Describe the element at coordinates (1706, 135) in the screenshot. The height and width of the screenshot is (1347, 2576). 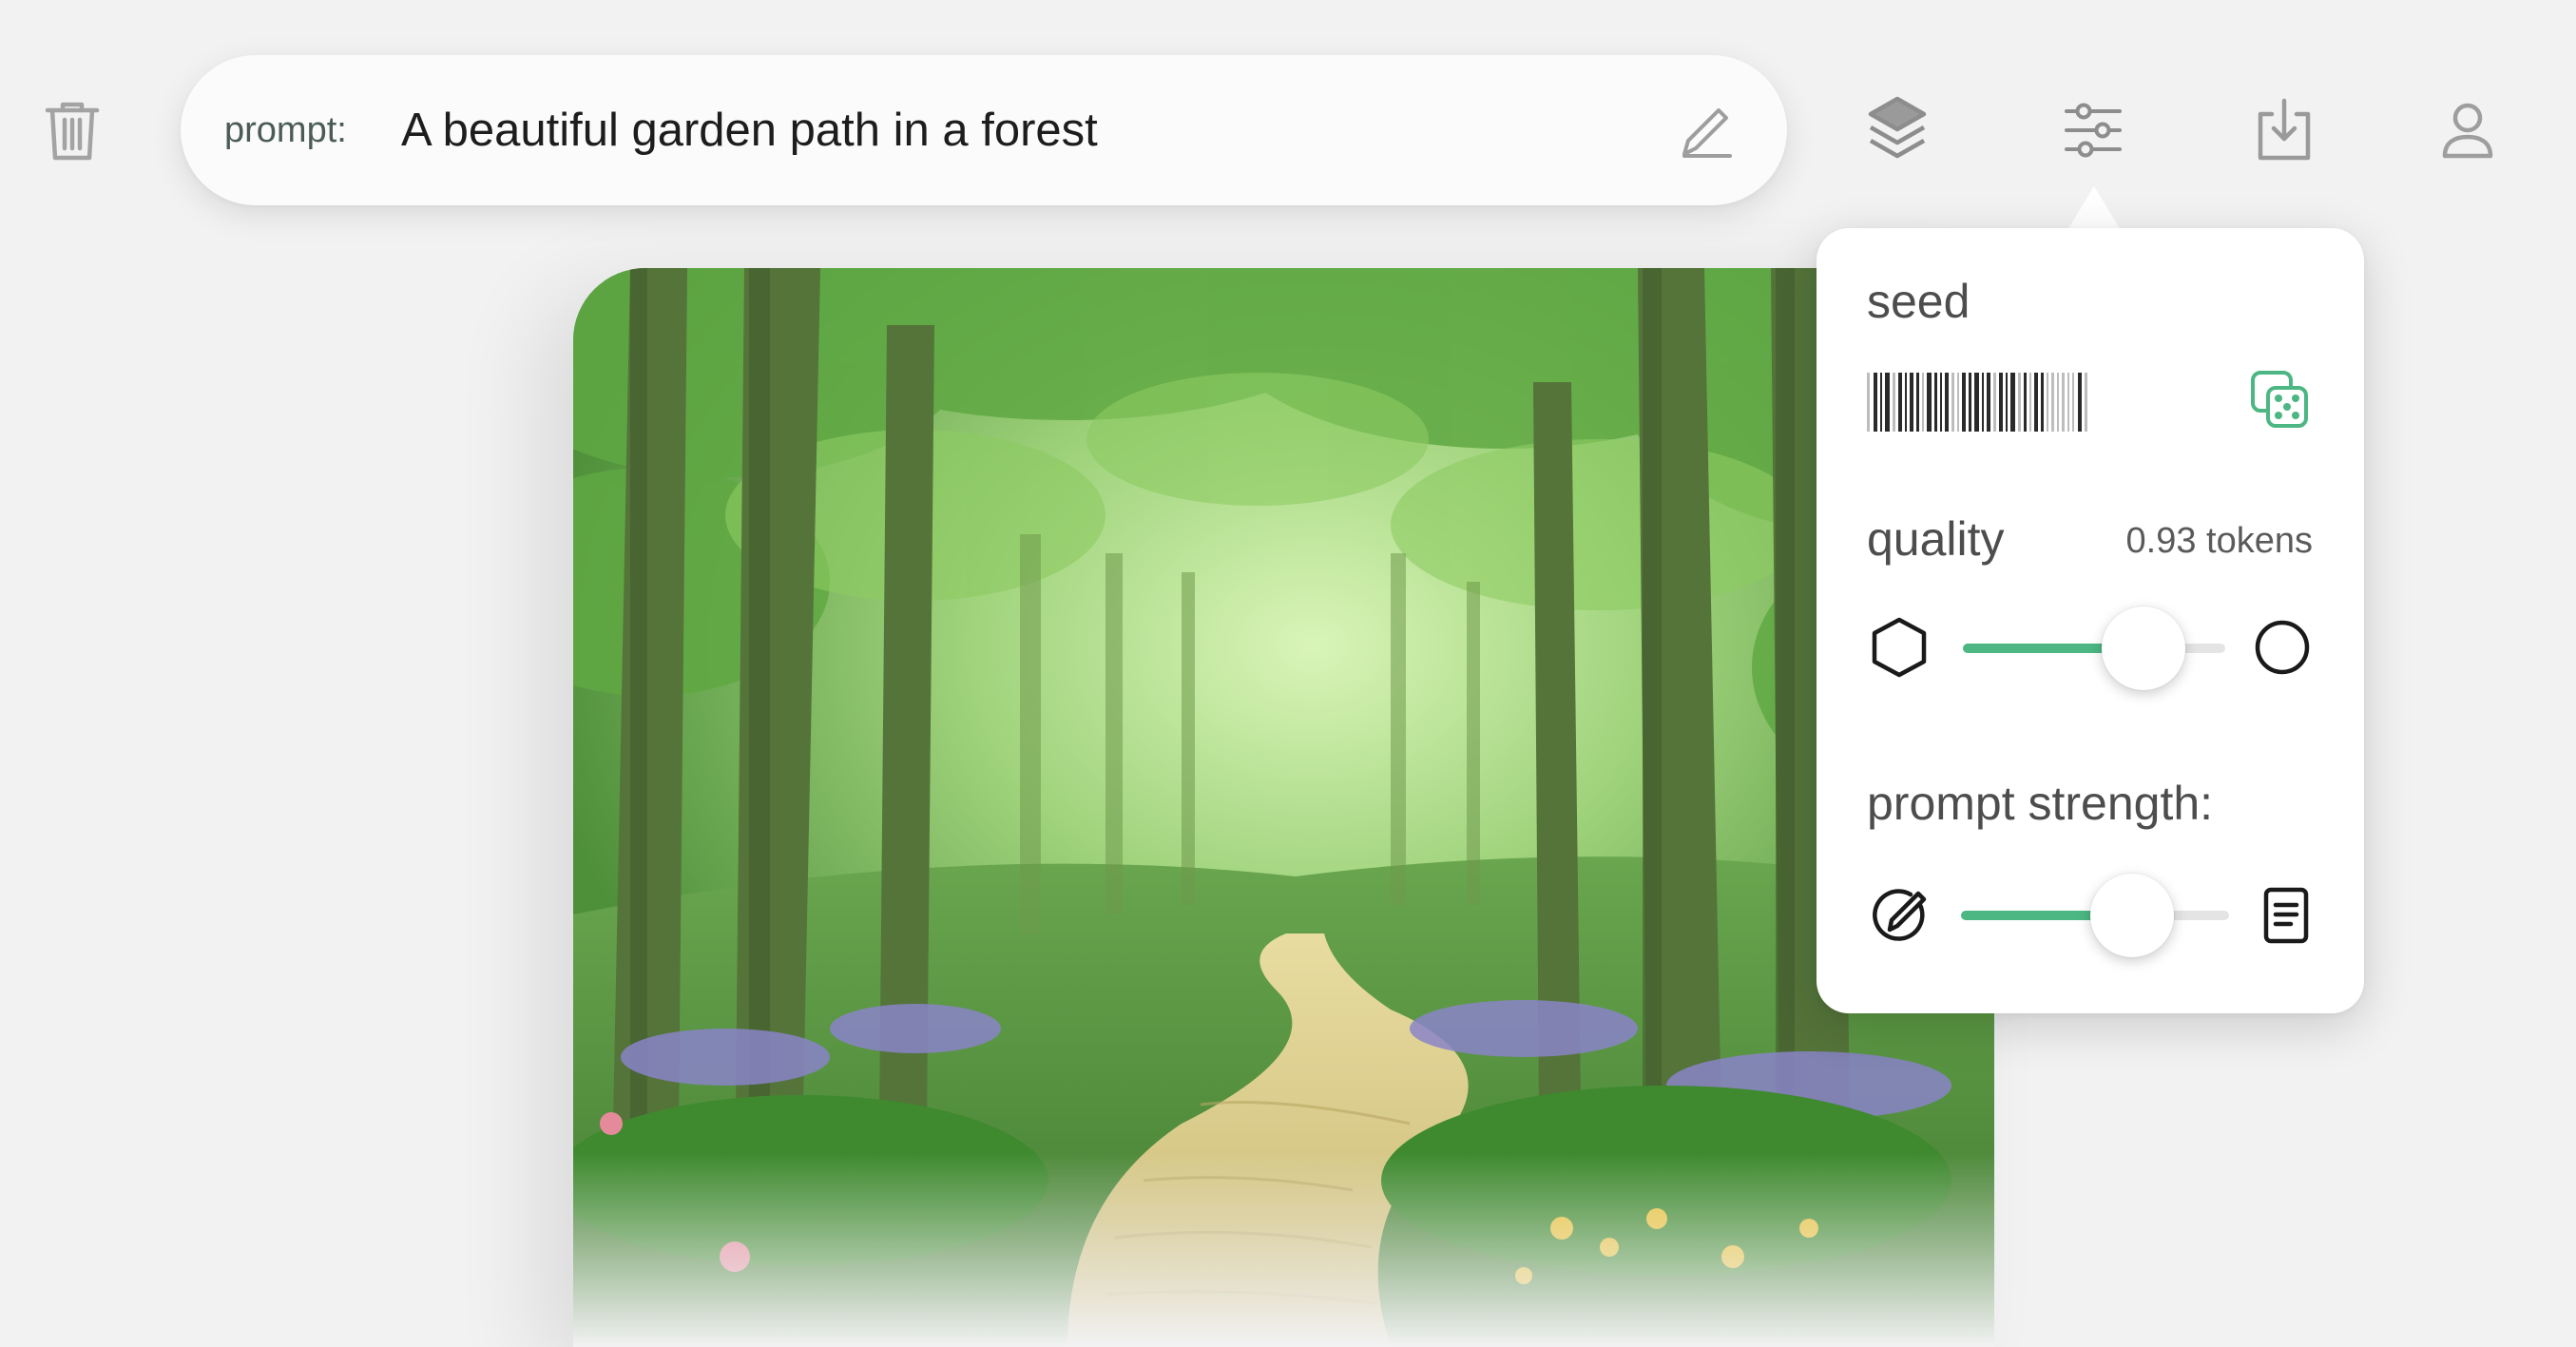
I see `pencil-icon` at that location.